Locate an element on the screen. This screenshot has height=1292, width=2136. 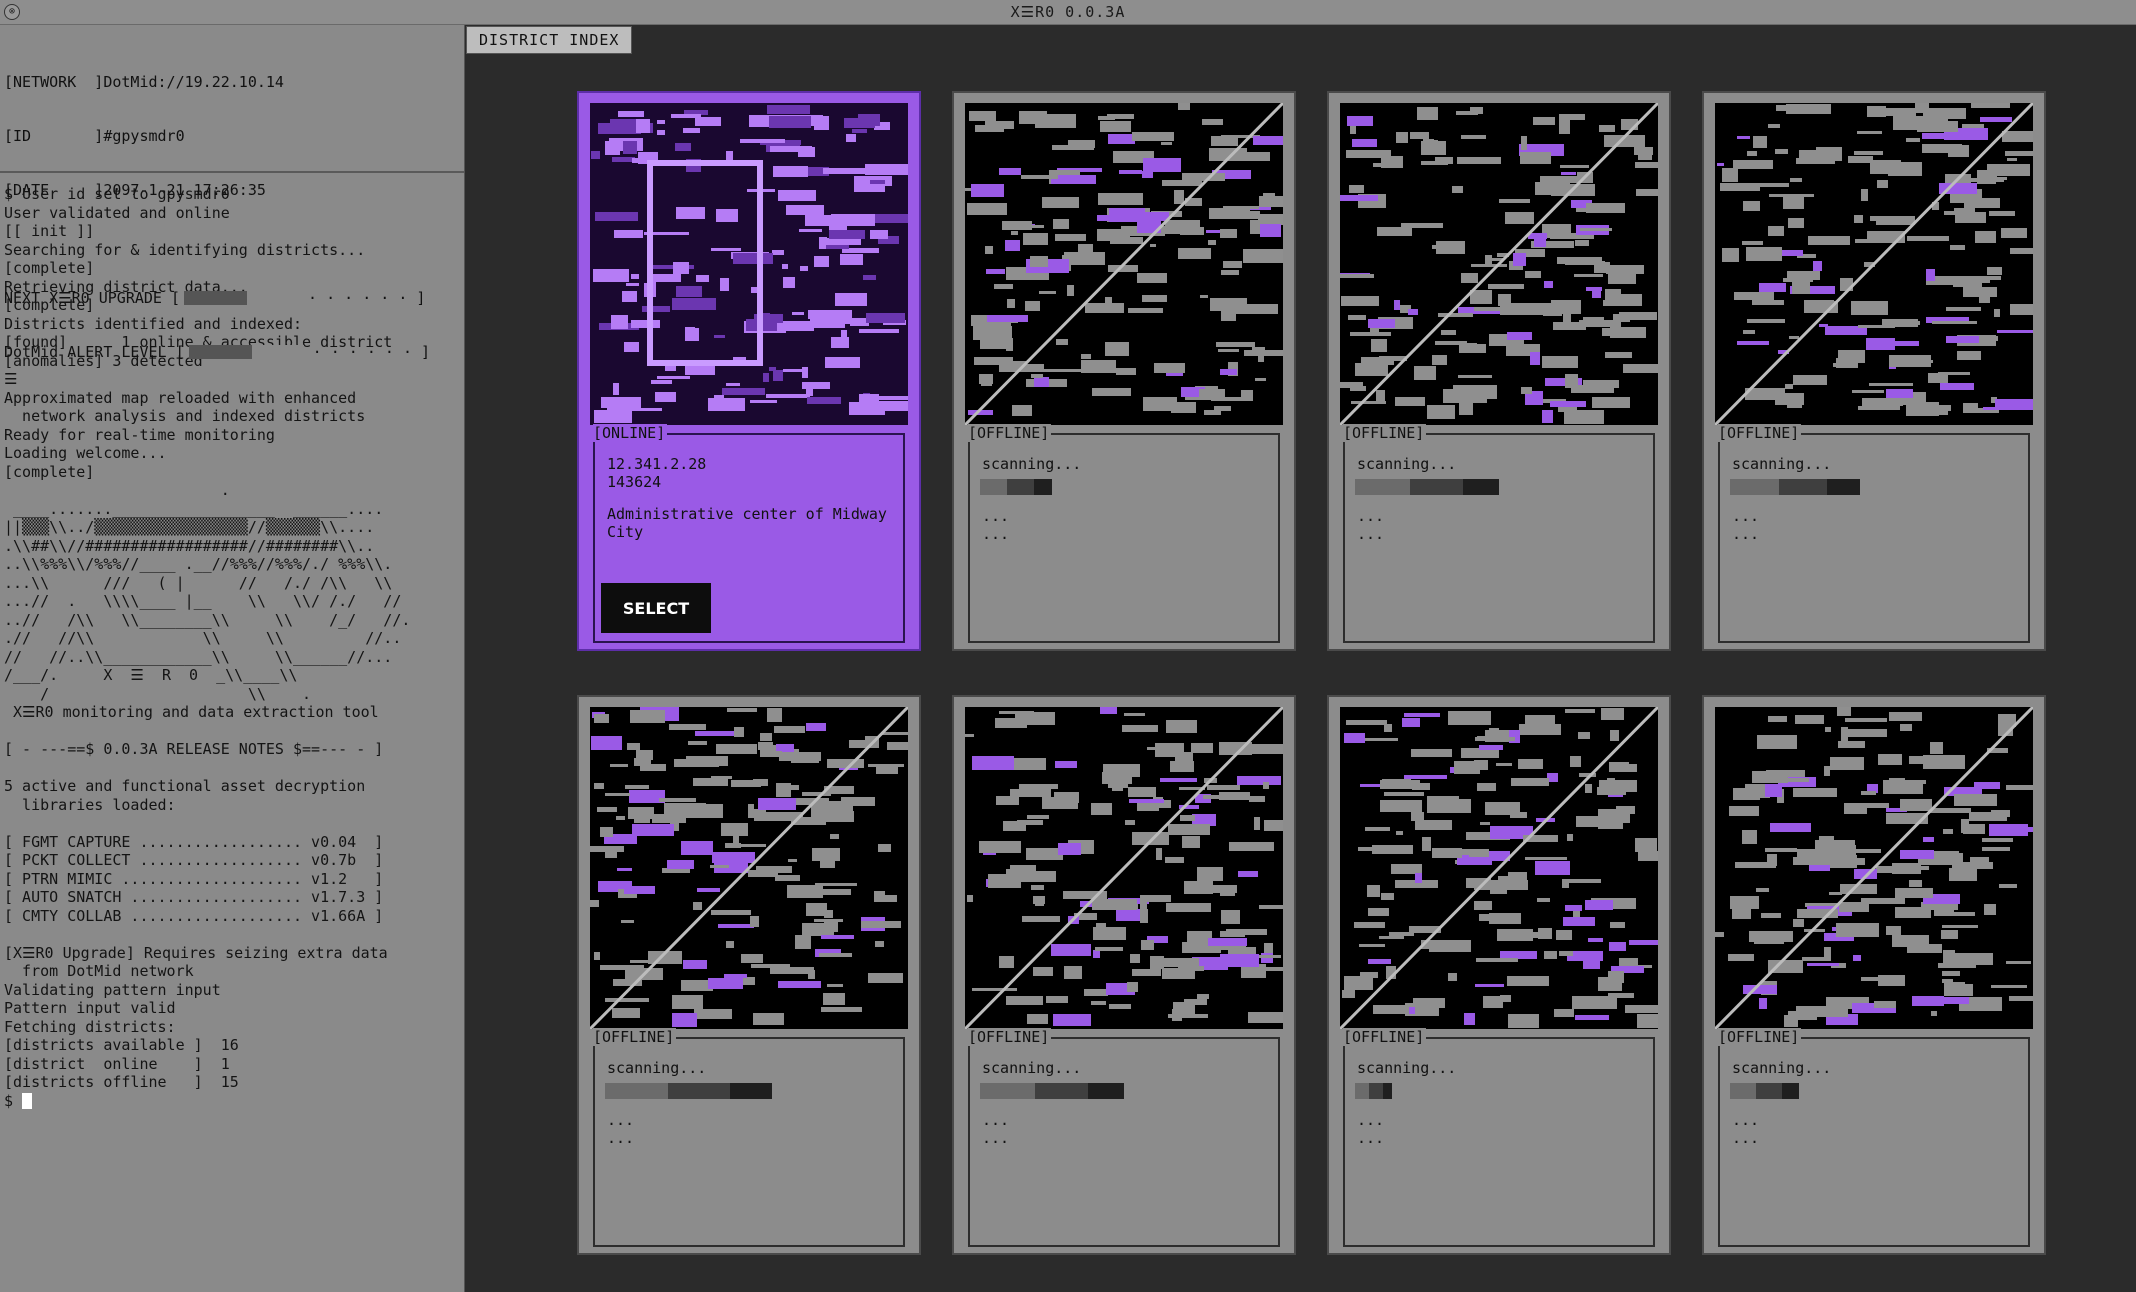
log-line: libraries loaded: is located at coordinates (90, 804).